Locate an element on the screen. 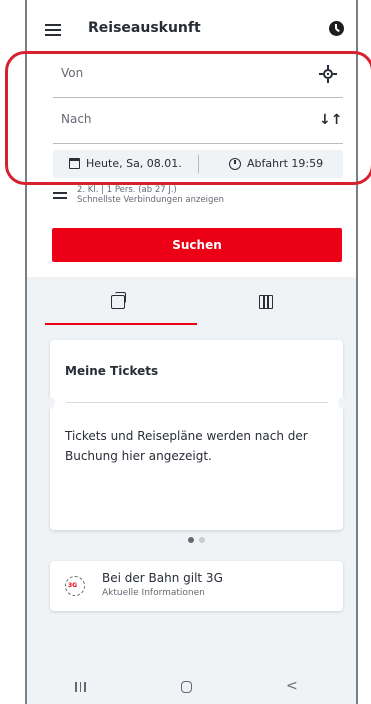 Image resolution: width=371 pixels, height=704 pixels. to-placeholder: Nach is located at coordinates (76, 119).